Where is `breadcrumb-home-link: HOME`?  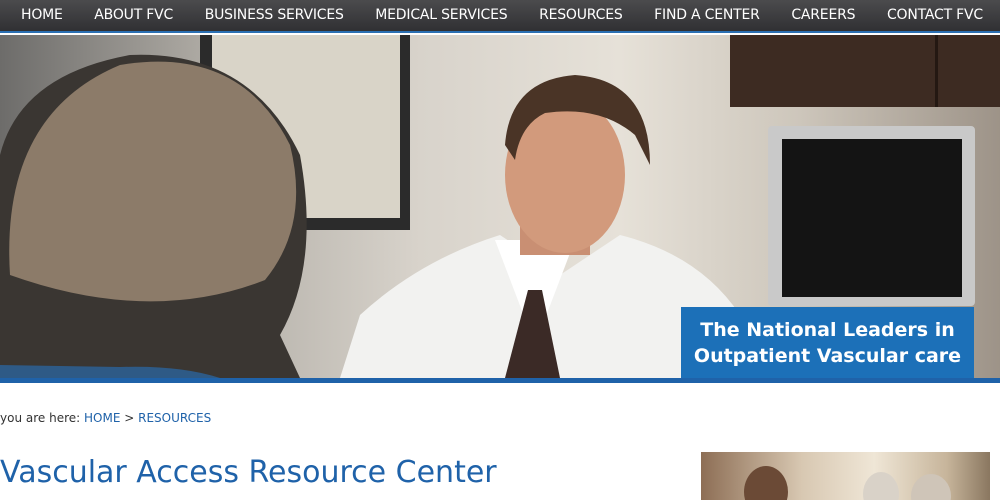 breadcrumb-home-link: HOME is located at coordinates (102, 418).